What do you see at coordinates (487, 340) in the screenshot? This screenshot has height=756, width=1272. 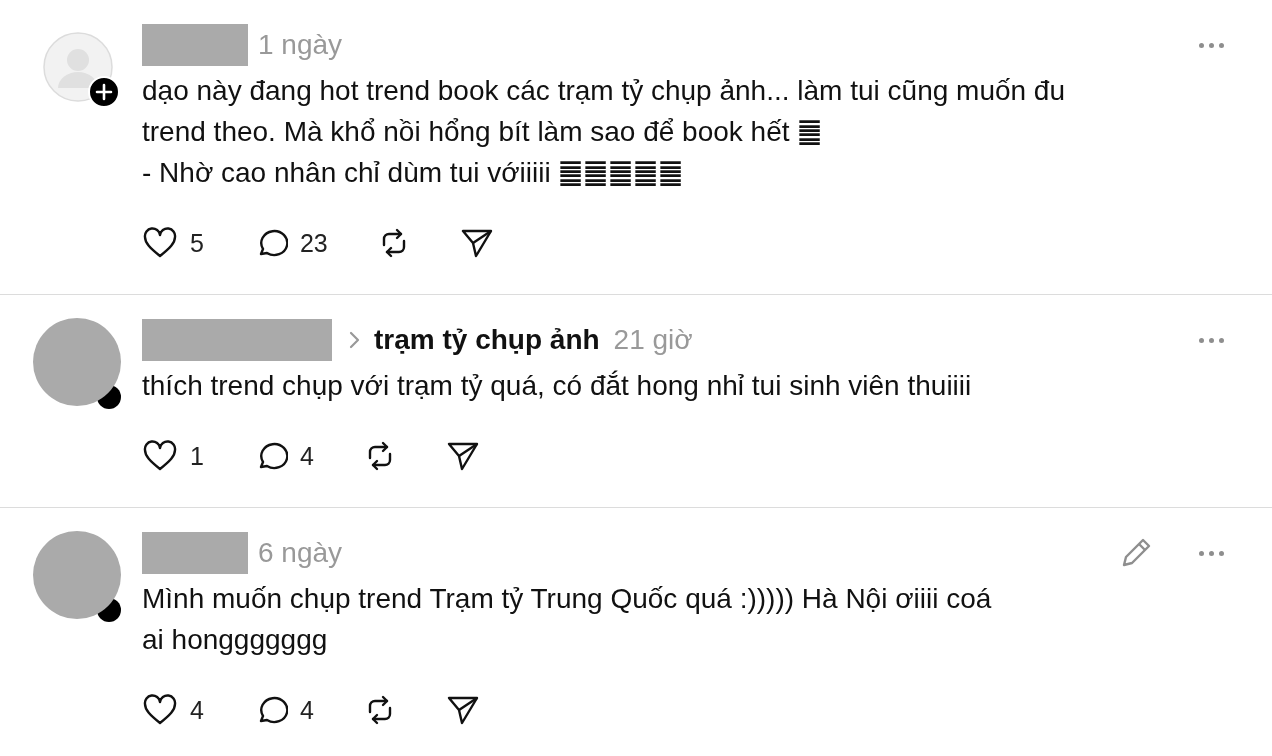 I see `topic-link: trạm tỷ chụp ảnh` at bounding box center [487, 340].